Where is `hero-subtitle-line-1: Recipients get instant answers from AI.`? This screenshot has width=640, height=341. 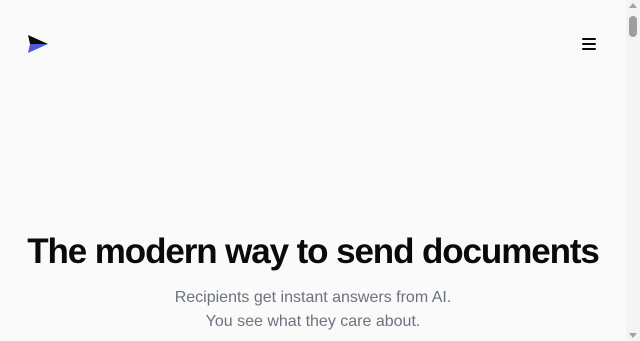 hero-subtitle-line-1: Recipients get instant answers from AI. is located at coordinates (313, 297).